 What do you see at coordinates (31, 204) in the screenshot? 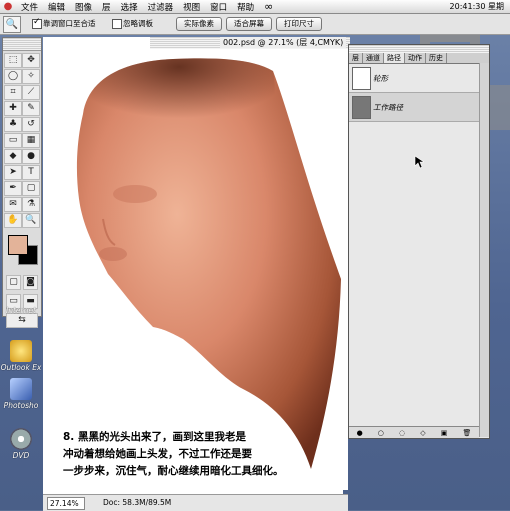
I see `eyedropper-tool-icon: ⚗` at bounding box center [31, 204].